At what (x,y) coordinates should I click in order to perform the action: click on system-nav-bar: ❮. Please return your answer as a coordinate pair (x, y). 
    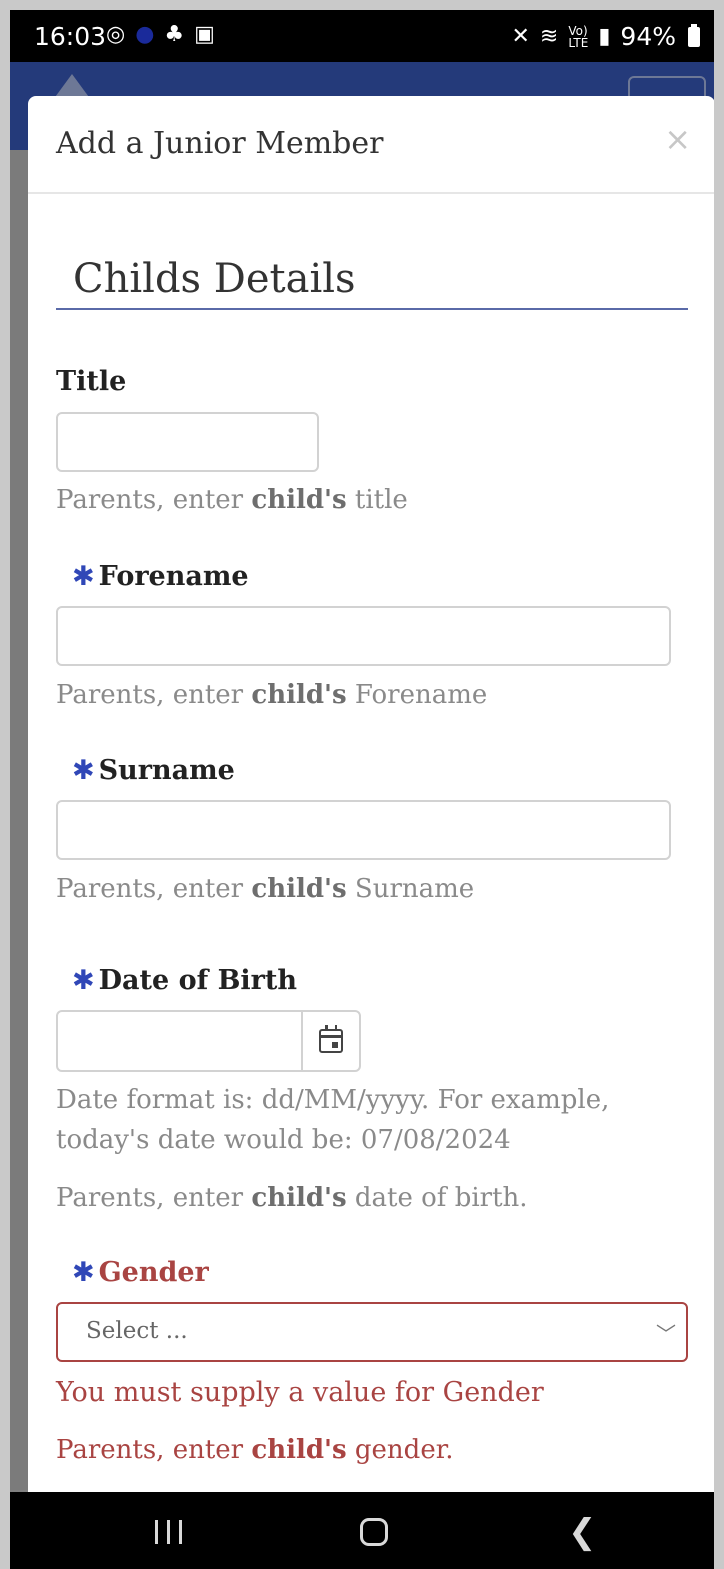
    Looking at the image, I should click on (362, 1530).